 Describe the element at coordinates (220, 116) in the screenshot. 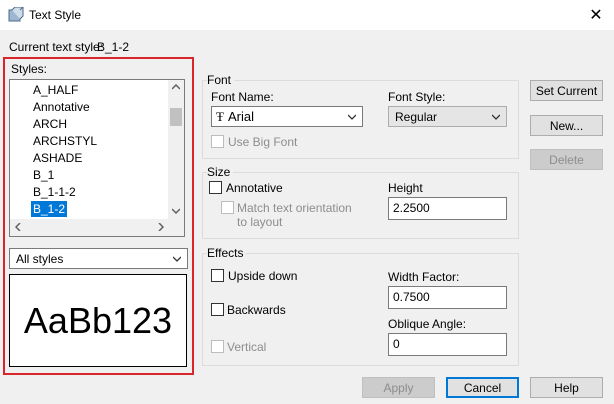

I see `truetype-icon: Ŧ` at that location.